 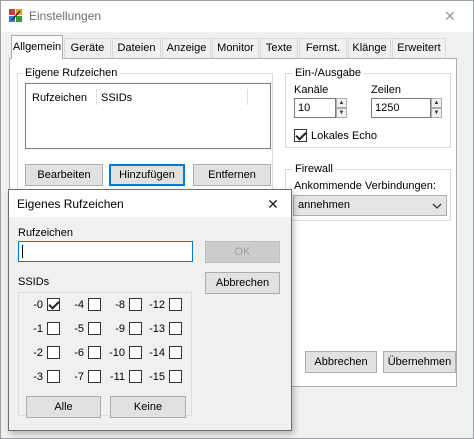 I want to click on tab-anzeige: Anzeige, so click(x=186, y=48).